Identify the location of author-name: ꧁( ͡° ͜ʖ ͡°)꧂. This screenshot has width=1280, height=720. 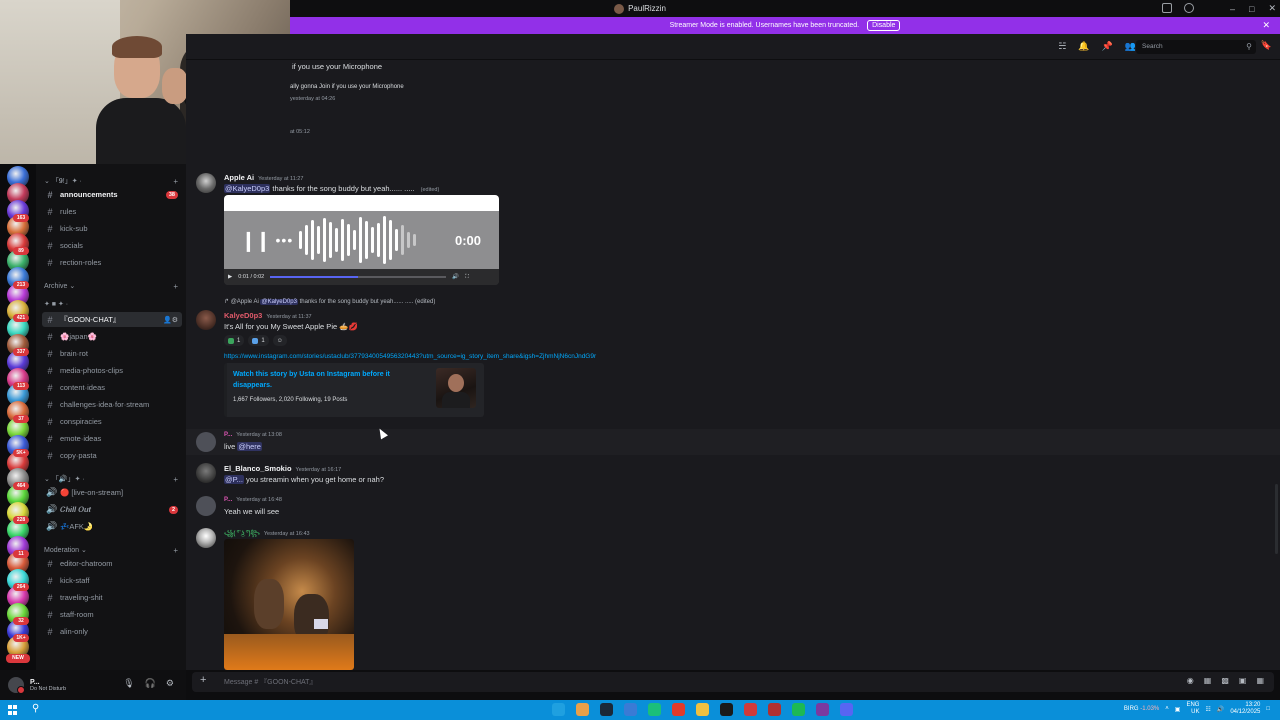
(242, 534).